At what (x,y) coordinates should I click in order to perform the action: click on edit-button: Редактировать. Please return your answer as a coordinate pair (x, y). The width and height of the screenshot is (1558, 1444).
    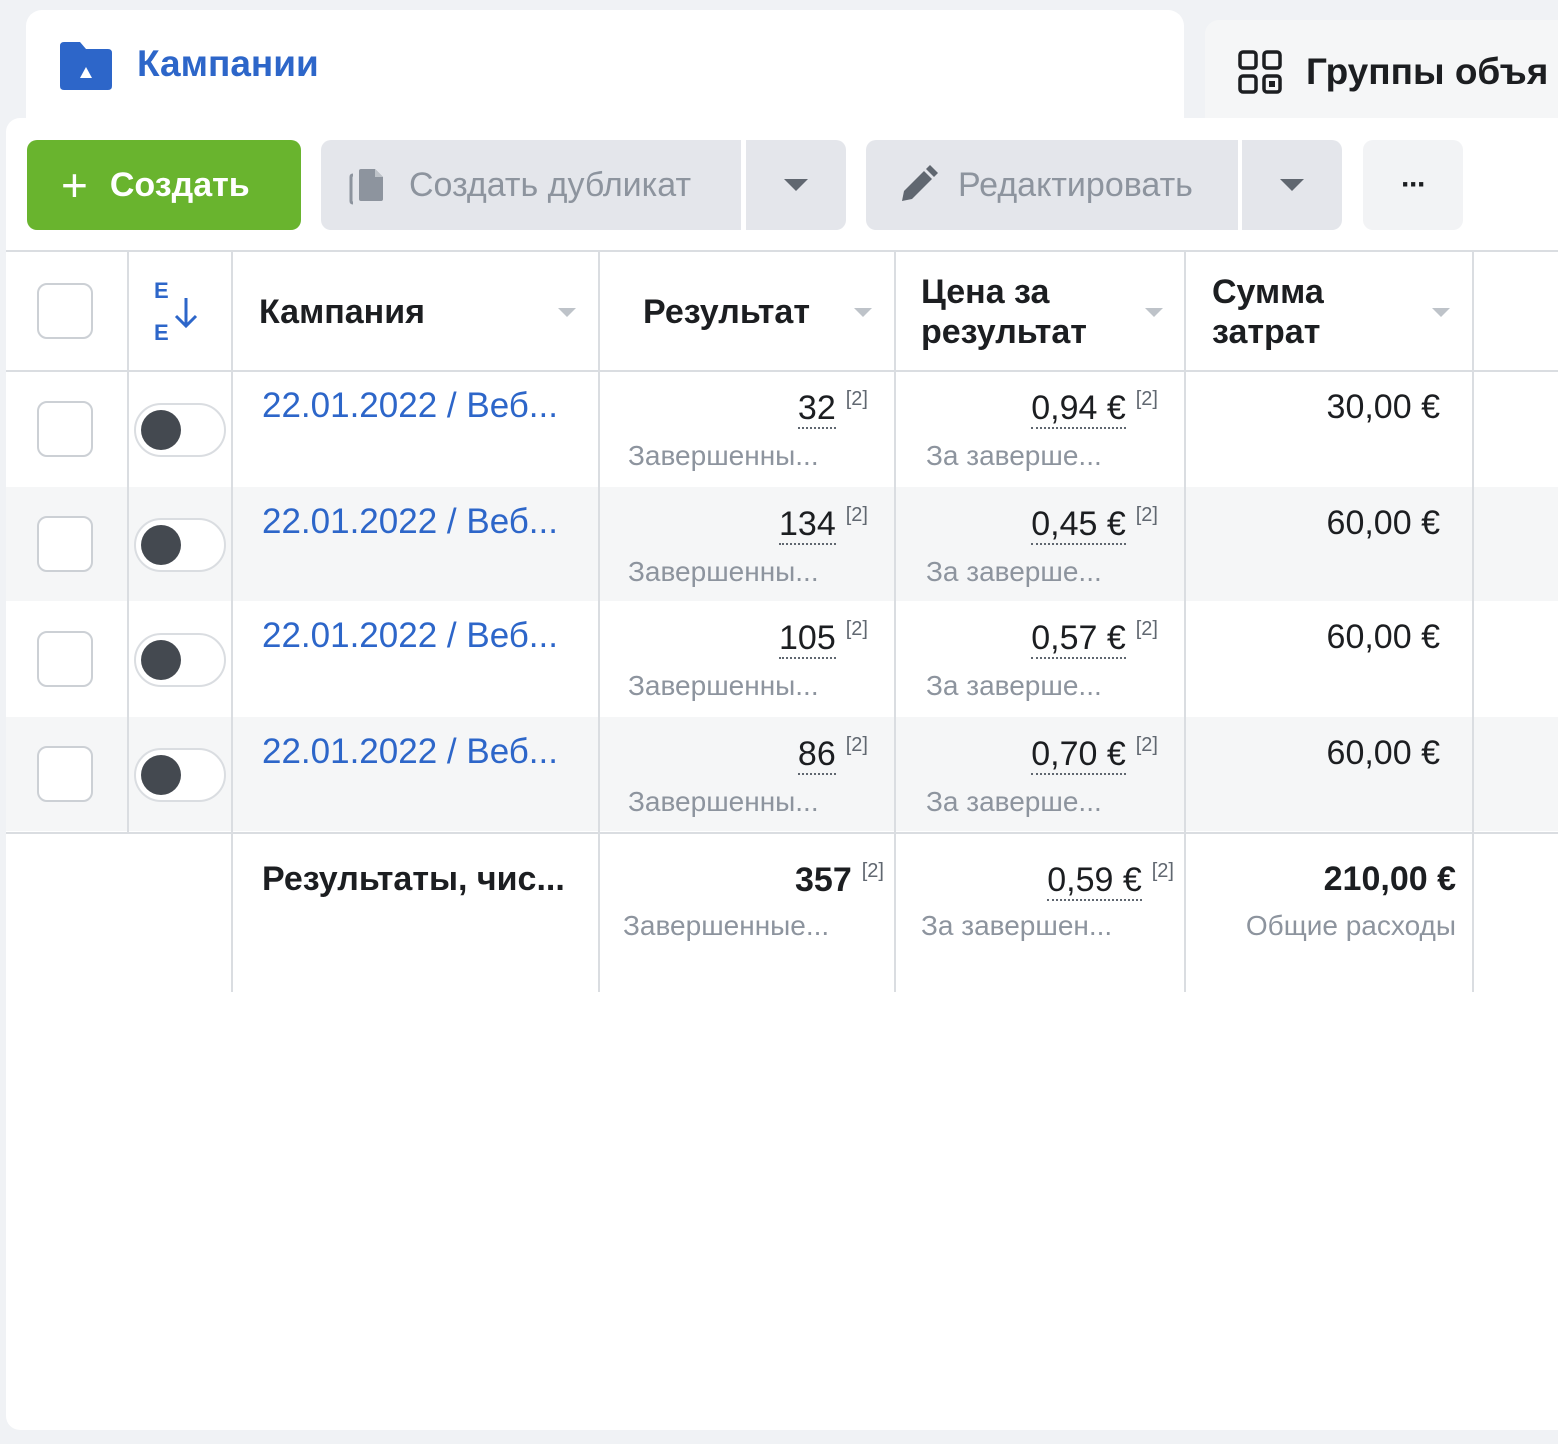
    Looking at the image, I should click on (1052, 185).